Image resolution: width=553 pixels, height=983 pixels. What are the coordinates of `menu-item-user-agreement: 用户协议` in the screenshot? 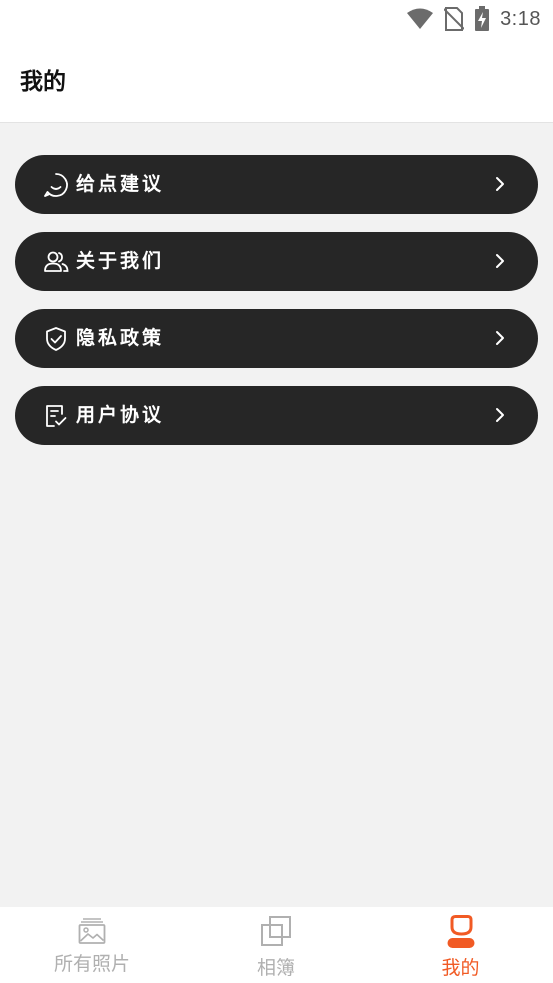 It's located at (276, 415).